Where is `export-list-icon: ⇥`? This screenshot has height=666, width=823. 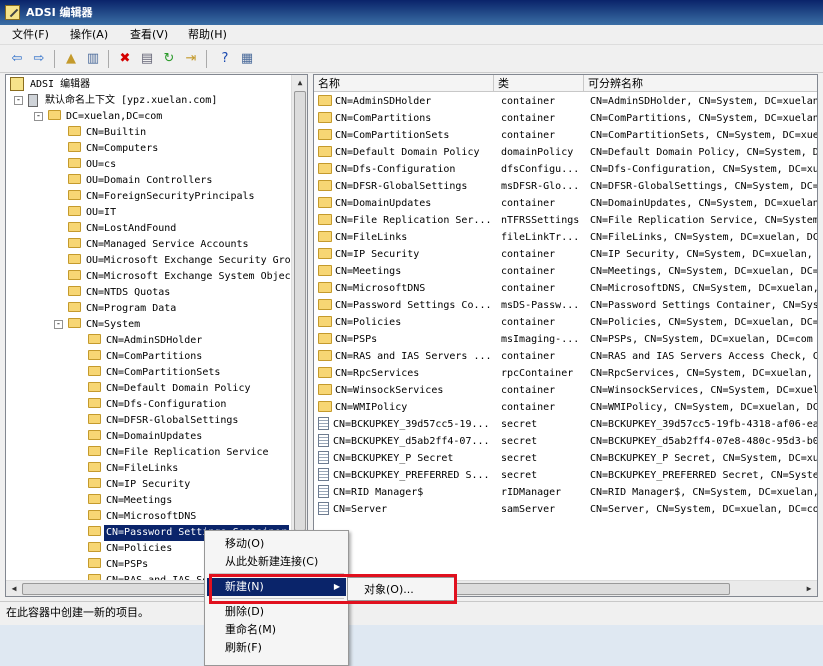
export-list-icon: ⇥ is located at coordinates (191, 59).